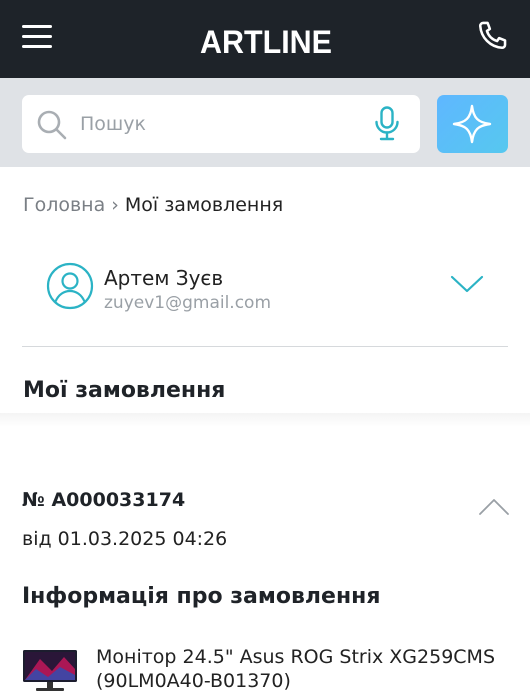 Image resolution: width=530 pixels, height=699 pixels. I want to click on user-avatar-icon, so click(70, 286).